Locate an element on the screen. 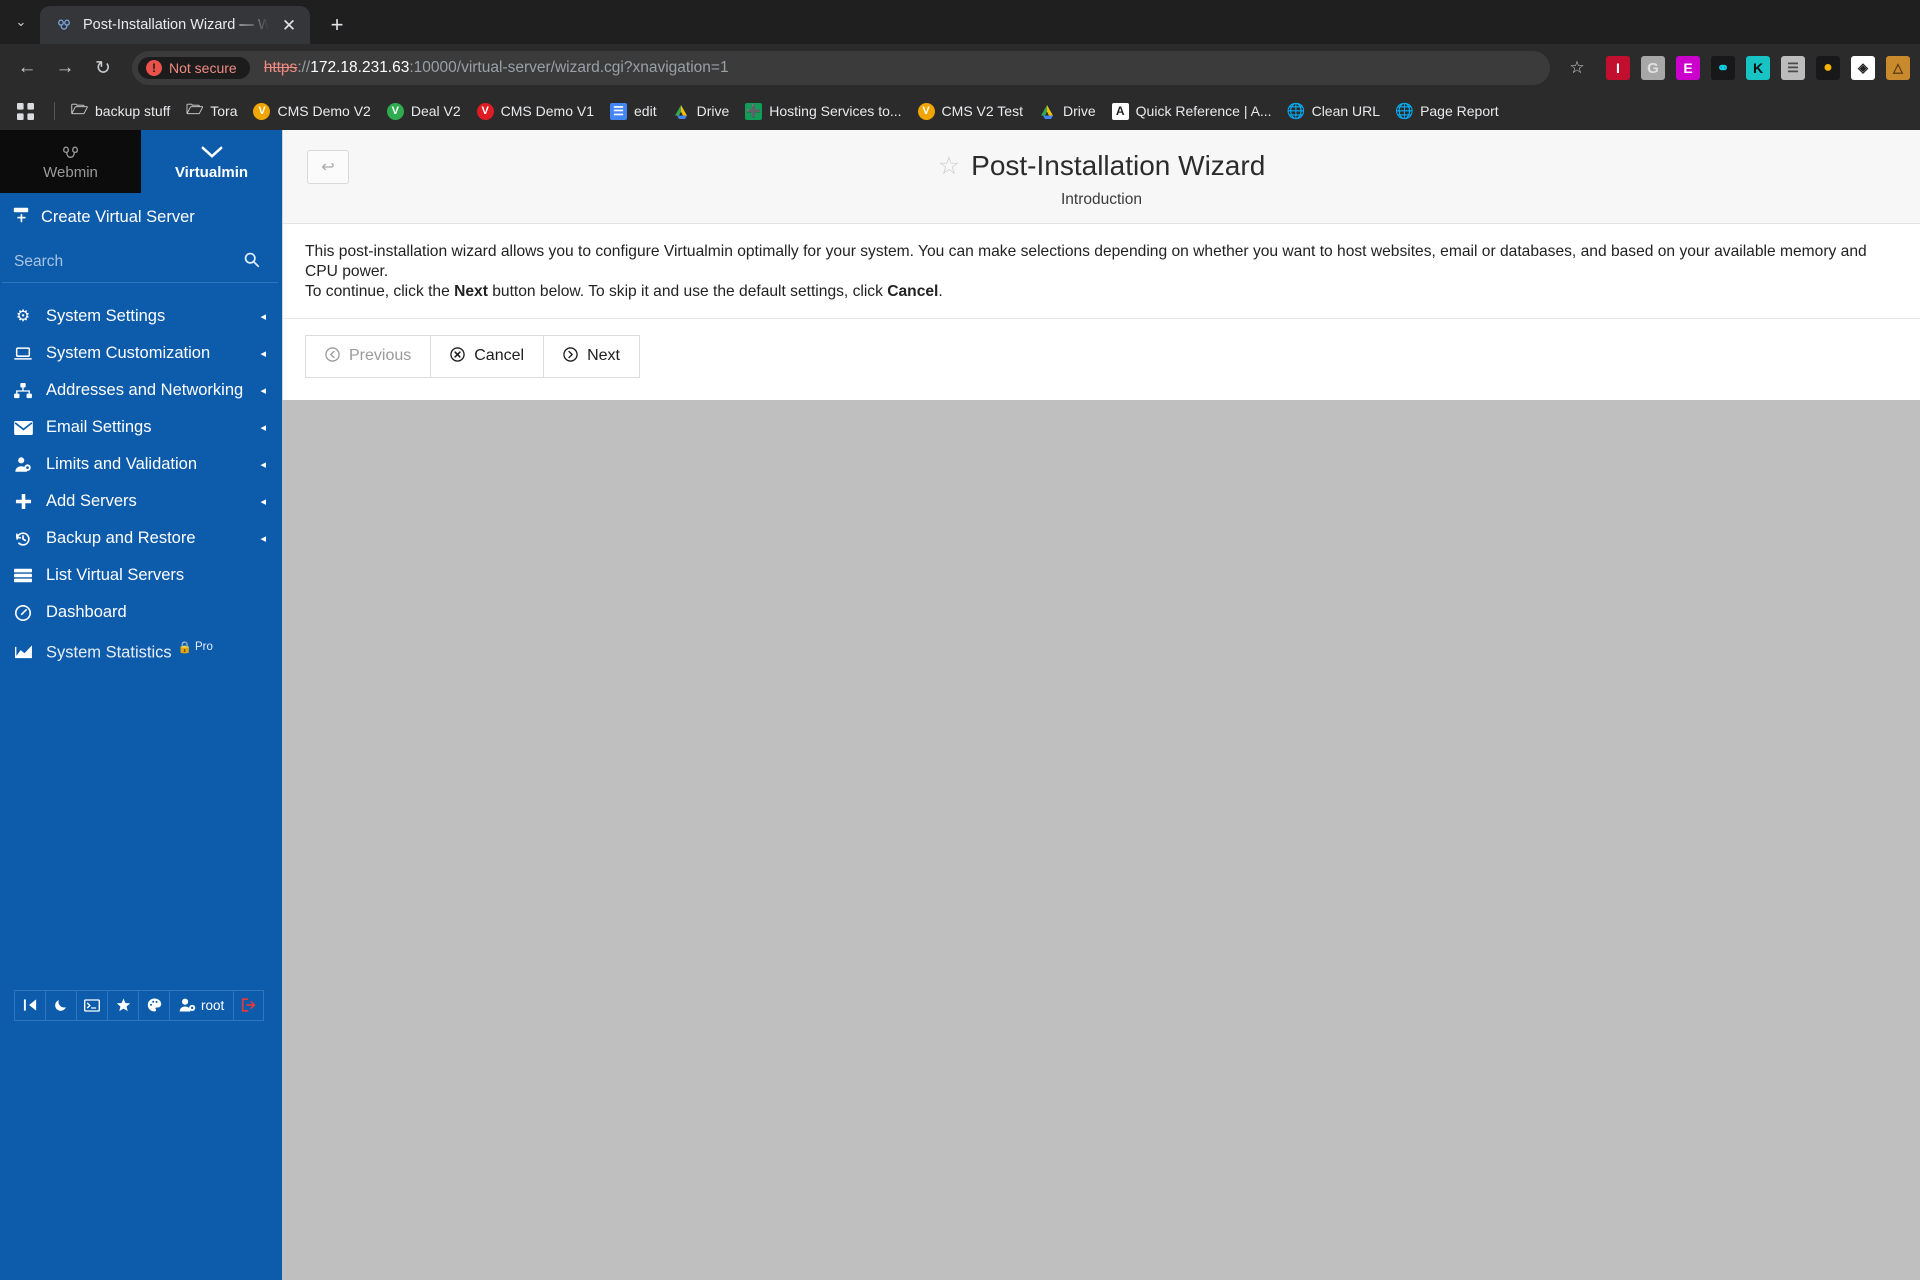 The image size is (1920, 1280). next-keyword: Next is located at coordinates (471, 291).